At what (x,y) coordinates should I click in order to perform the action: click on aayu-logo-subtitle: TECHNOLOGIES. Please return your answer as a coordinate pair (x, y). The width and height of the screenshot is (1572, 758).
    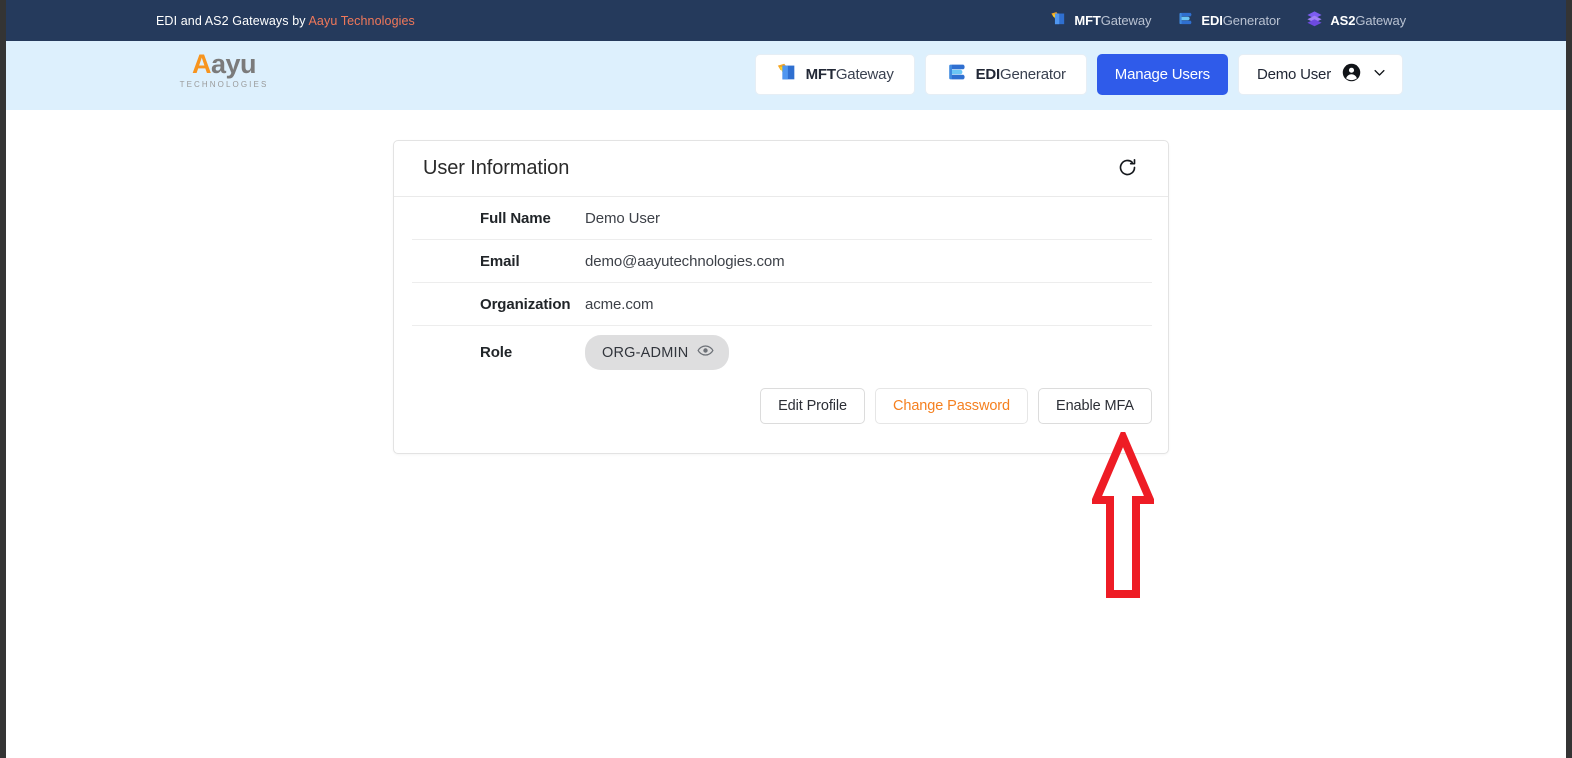
    Looking at the image, I should click on (224, 84).